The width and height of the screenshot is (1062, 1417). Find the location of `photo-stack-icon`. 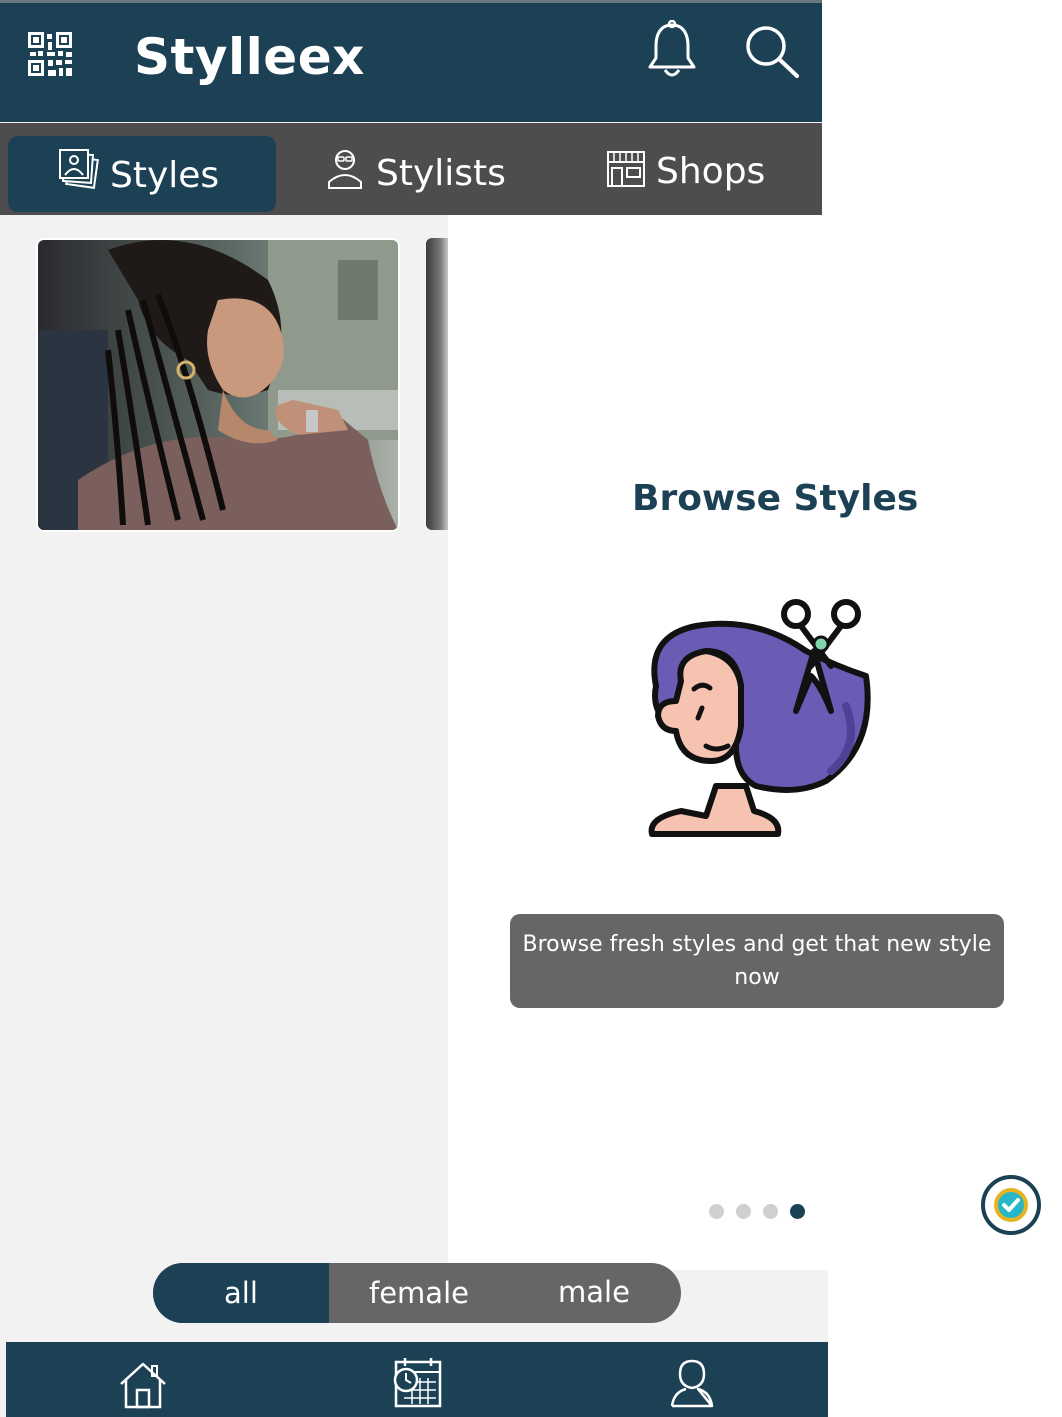

photo-stack-icon is located at coordinates (79, 169).